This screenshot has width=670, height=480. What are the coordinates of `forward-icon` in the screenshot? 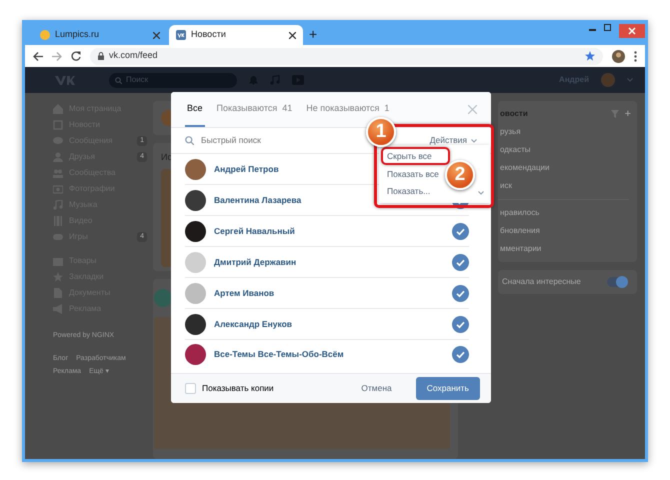 It's located at (57, 56).